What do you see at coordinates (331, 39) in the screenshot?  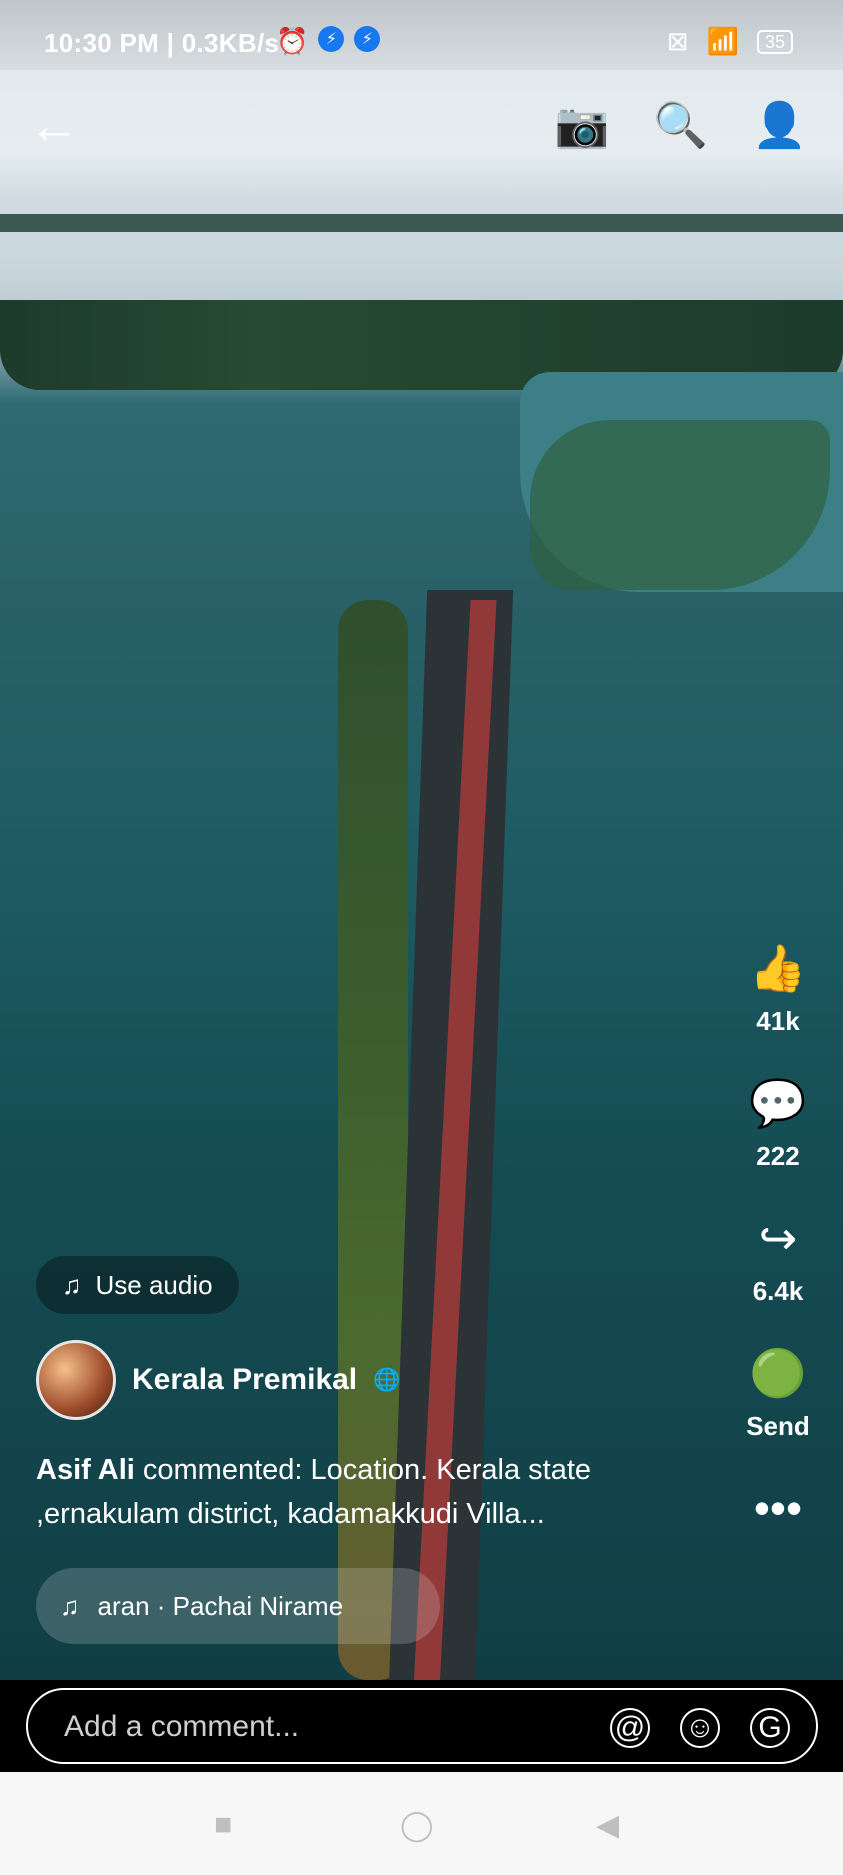 I see `messenger-icon: ⚡` at bounding box center [331, 39].